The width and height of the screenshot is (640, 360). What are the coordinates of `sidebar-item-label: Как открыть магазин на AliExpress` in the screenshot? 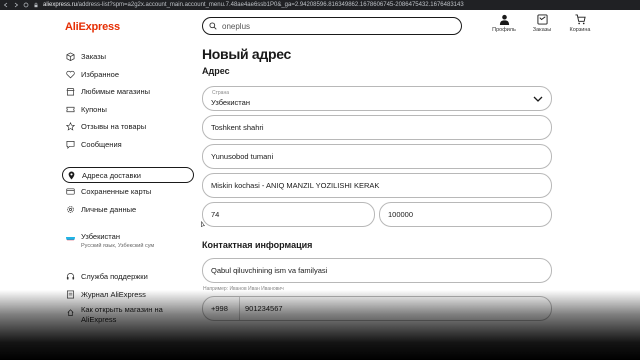 It's located at (122, 314).